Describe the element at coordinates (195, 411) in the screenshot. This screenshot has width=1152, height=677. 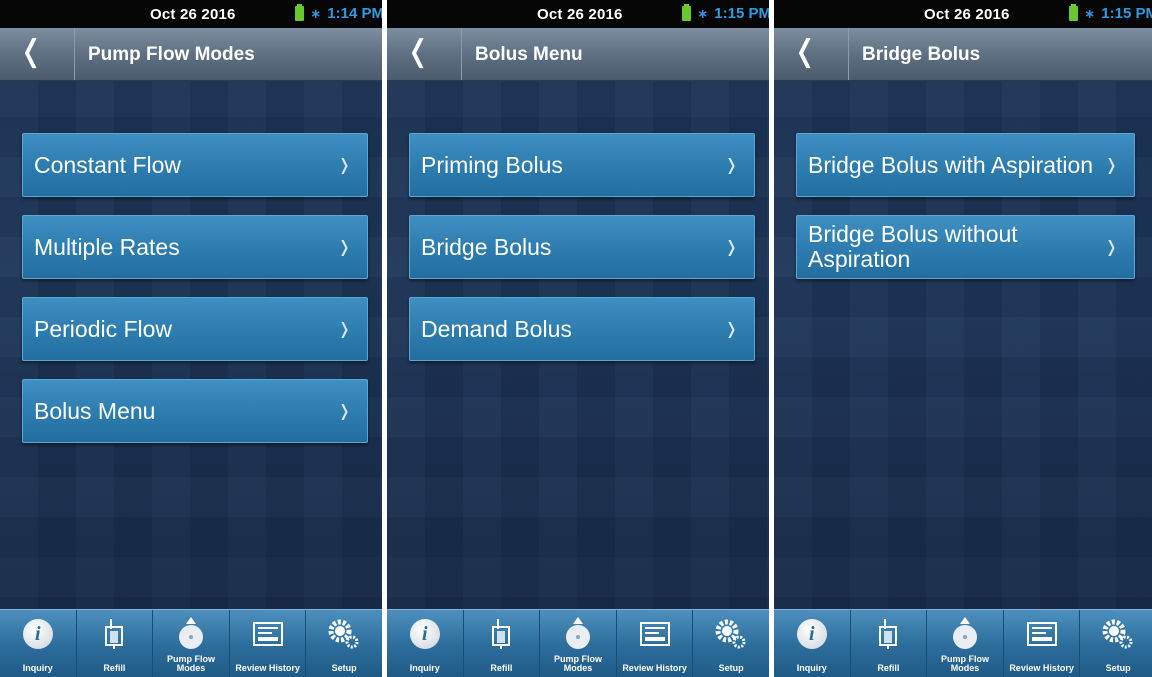
I see `menu-item-bolus-menu: Bolus Menu ❭` at that location.